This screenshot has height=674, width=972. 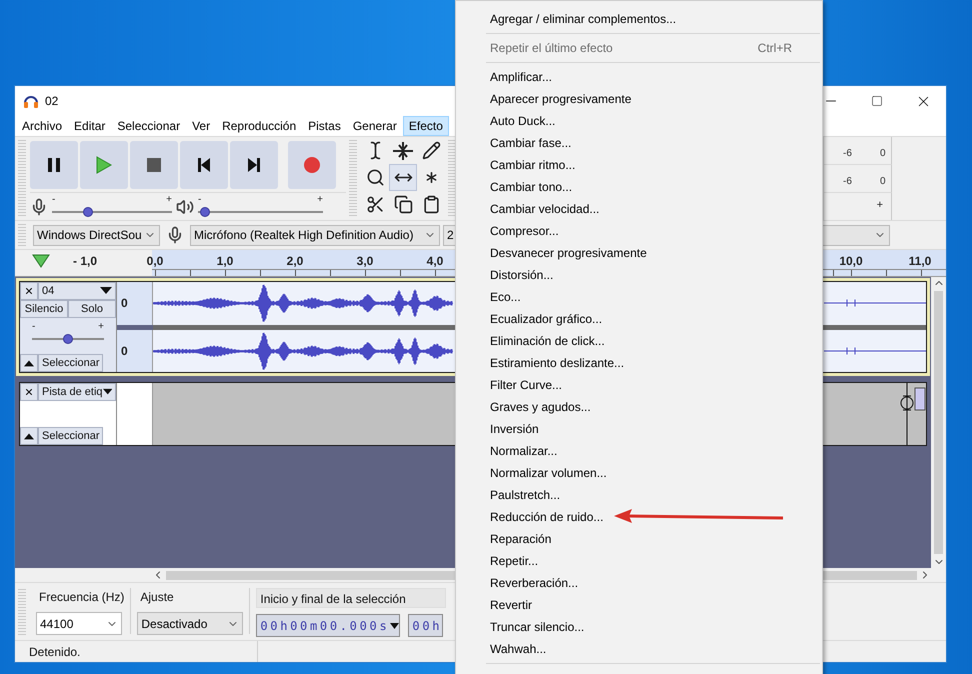 What do you see at coordinates (136, 651) in the screenshot?
I see `status-text: Detenido.` at bounding box center [136, 651].